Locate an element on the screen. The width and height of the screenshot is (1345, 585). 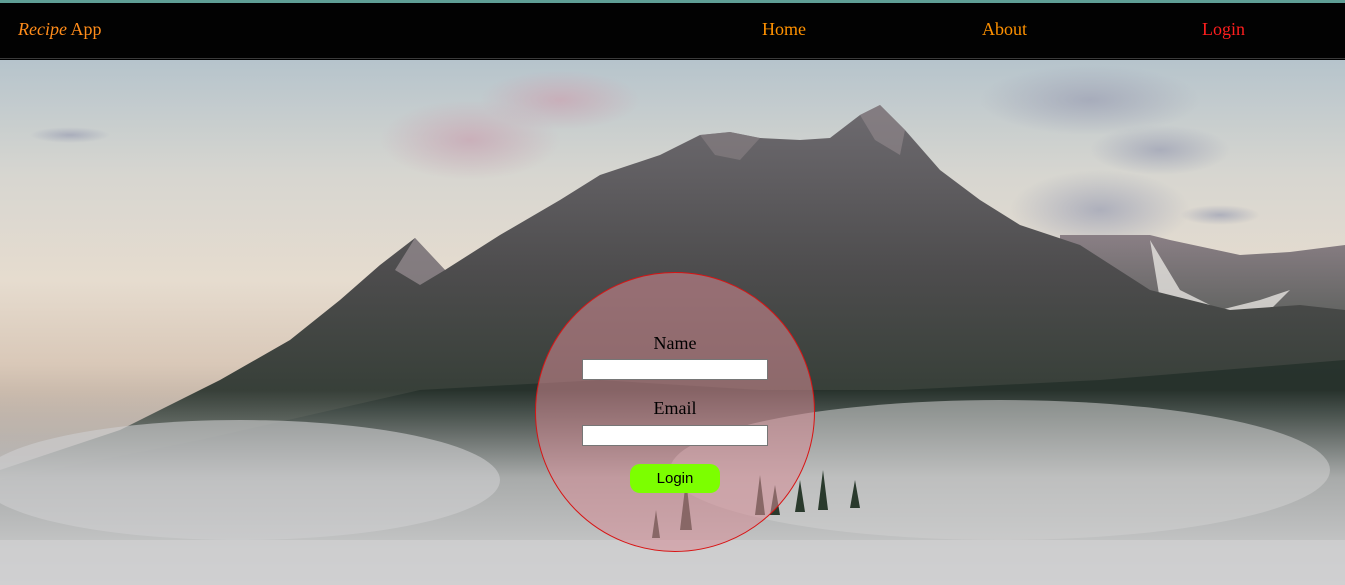
brand-rest: App is located at coordinates (84, 29).